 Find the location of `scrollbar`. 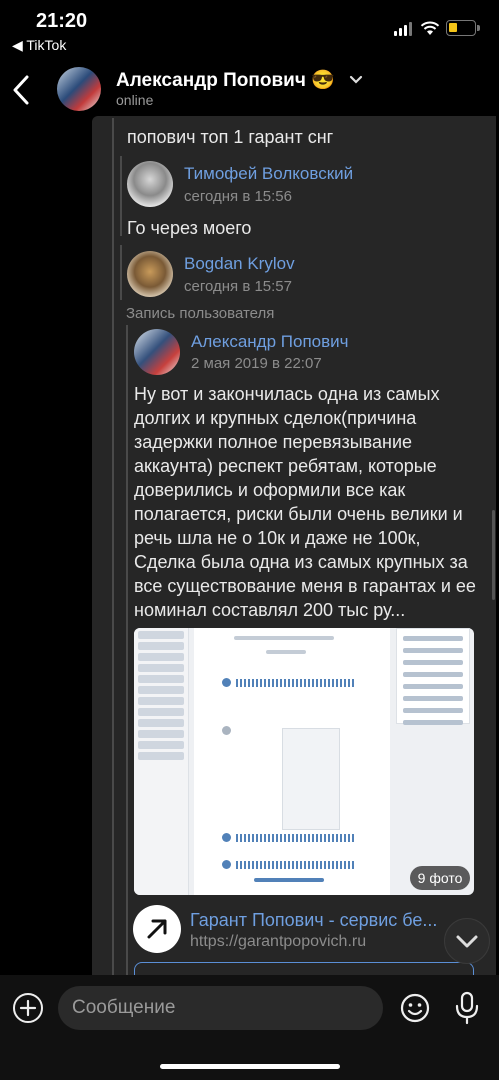

scrollbar is located at coordinates (493, 555).